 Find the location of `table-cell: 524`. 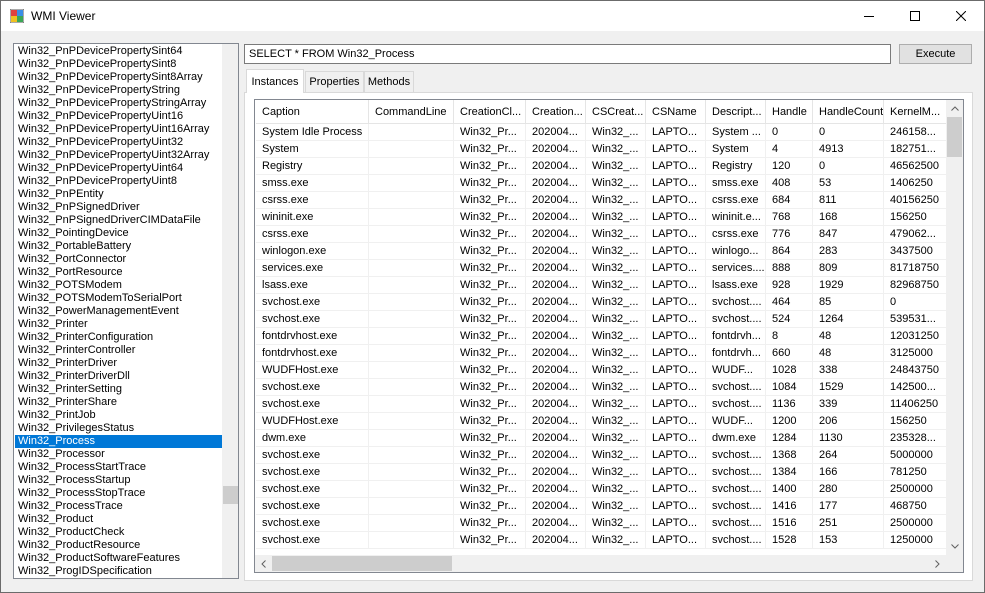

table-cell: 524 is located at coordinates (789, 319).